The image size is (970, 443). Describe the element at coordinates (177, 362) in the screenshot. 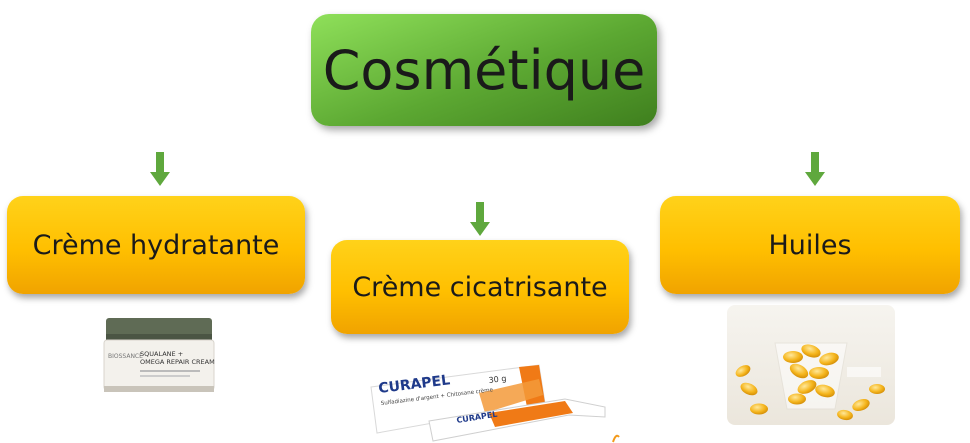

I see `jar-line2: OMEGA REPAIR CREAM` at that location.